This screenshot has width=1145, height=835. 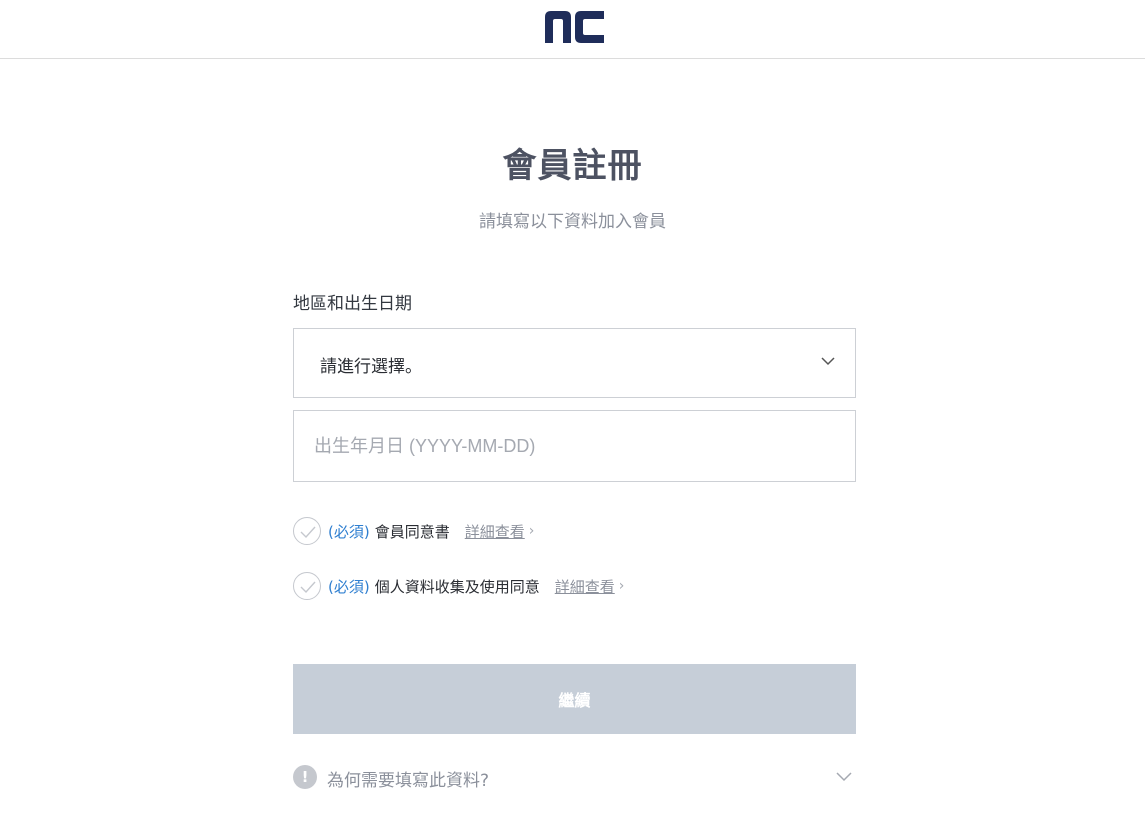 What do you see at coordinates (574, 778) in the screenshot?
I see `why-info-toggle: ! 為何需要填寫此資料?` at bounding box center [574, 778].